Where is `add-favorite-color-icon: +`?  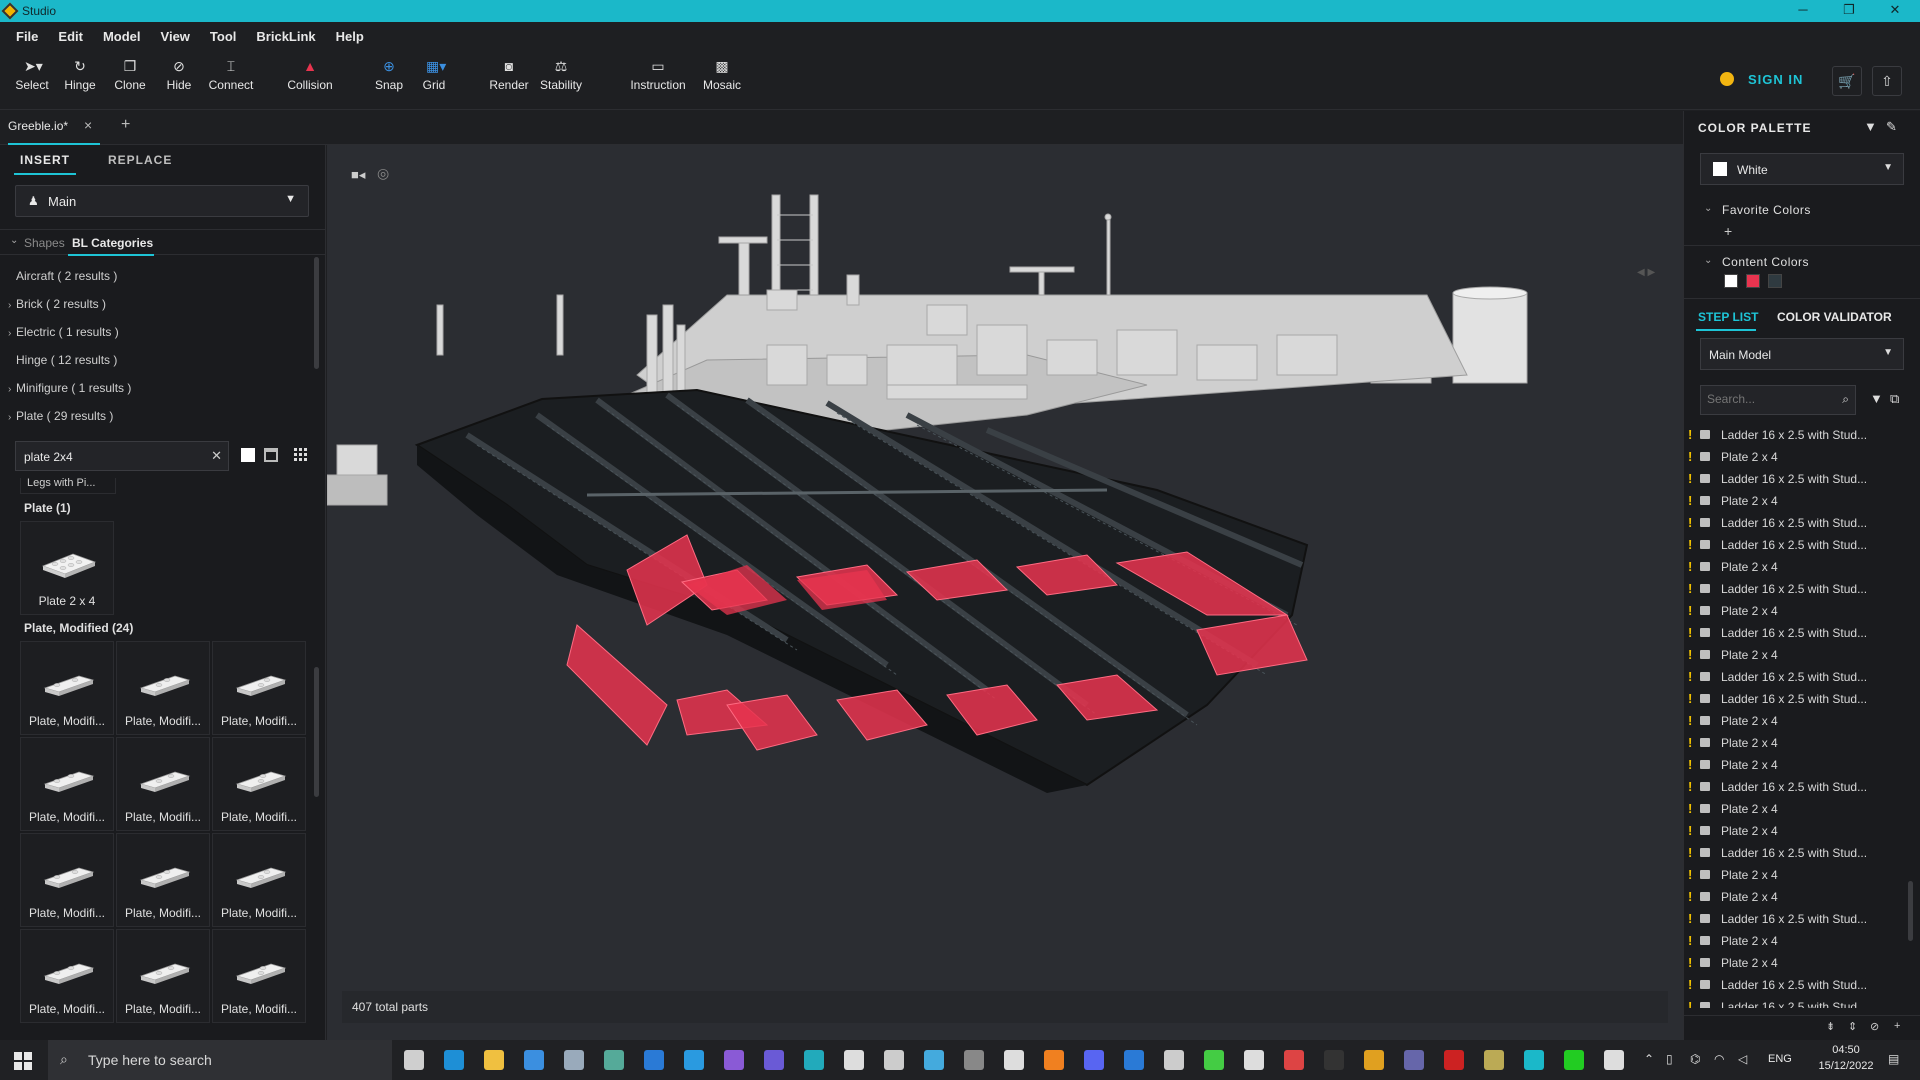 add-favorite-color-icon: + is located at coordinates (1728, 231).